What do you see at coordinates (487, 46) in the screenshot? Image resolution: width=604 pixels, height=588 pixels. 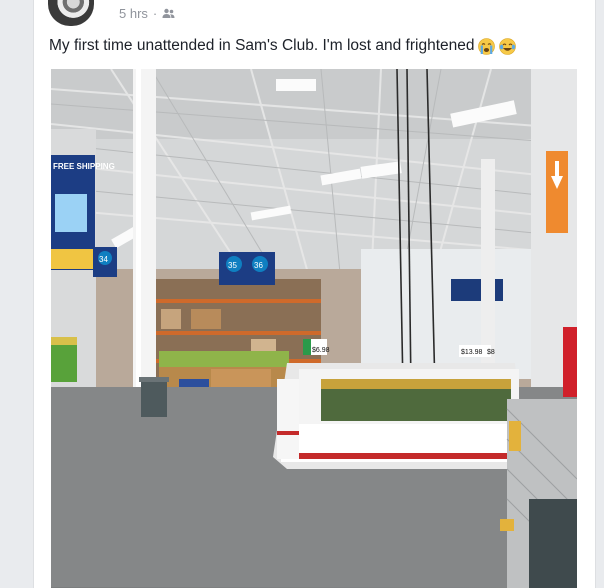 I see `crying-face-emoji` at bounding box center [487, 46].